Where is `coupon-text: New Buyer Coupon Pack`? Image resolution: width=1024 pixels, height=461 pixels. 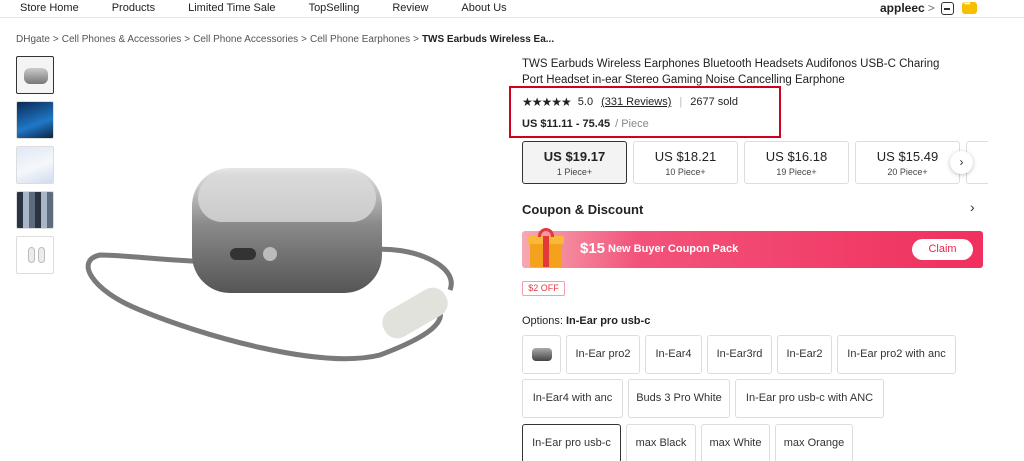 coupon-text: New Buyer Coupon Pack is located at coordinates (673, 249).